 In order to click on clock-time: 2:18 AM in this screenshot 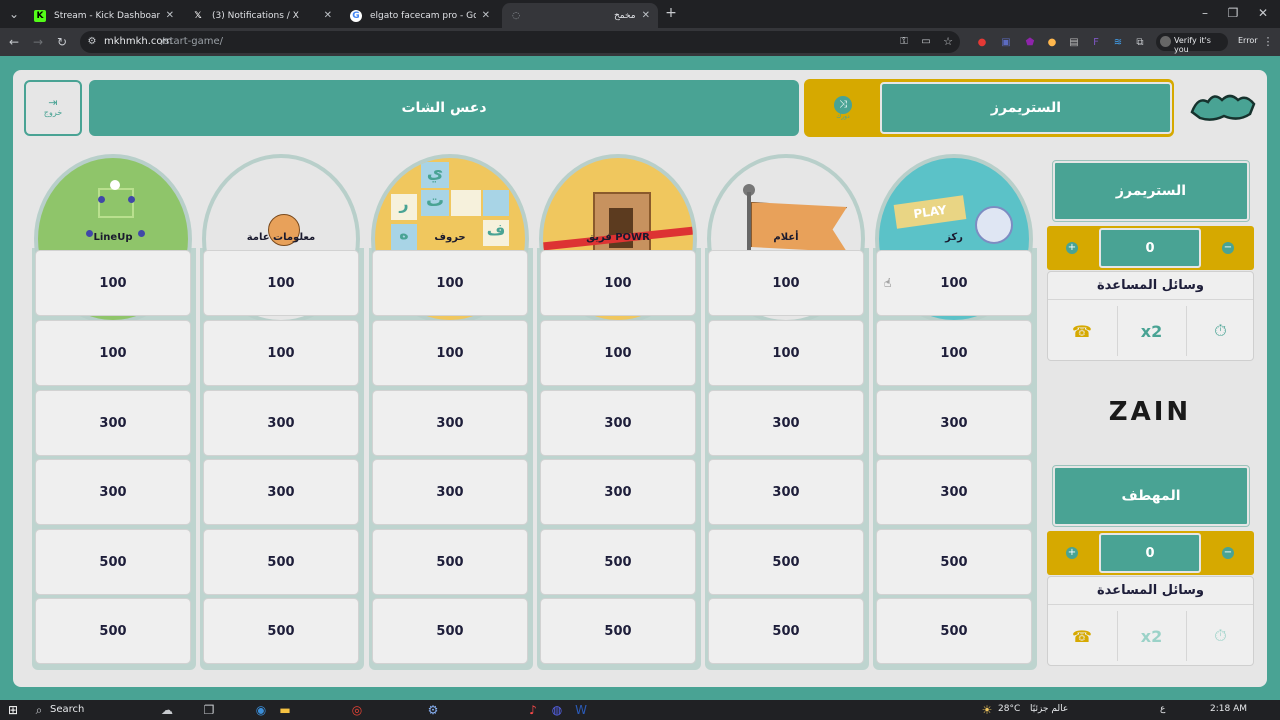, I will do `click(1228, 709)`.